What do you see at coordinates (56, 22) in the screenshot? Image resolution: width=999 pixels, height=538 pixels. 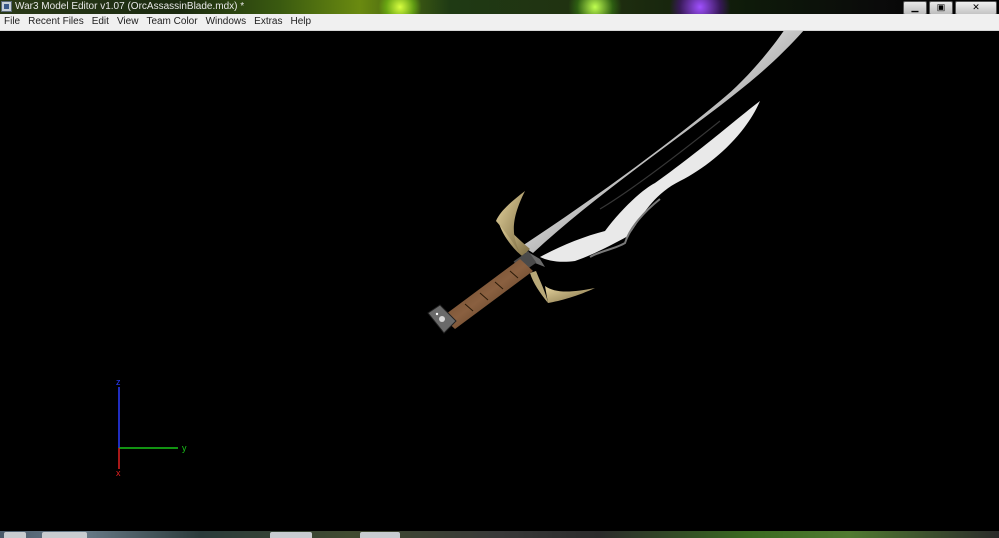 I see `menu-recent-files: Recent Files` at bounding box center [56, 22].